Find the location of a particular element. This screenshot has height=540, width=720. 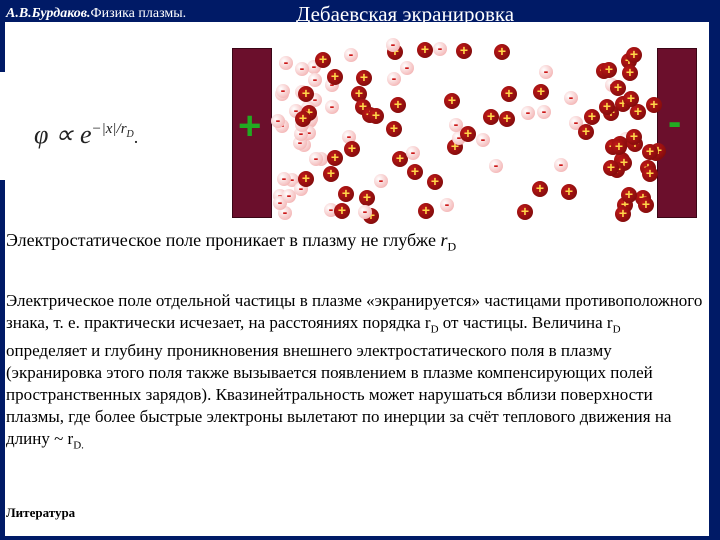

course: Физика плазмы. is located at coordinates (138, 13).